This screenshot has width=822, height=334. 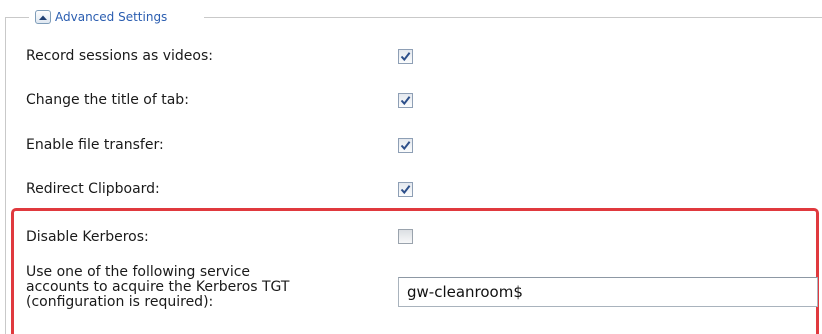 I want to click on disable-kerberos-checkbox, so click(x=405, y=236).